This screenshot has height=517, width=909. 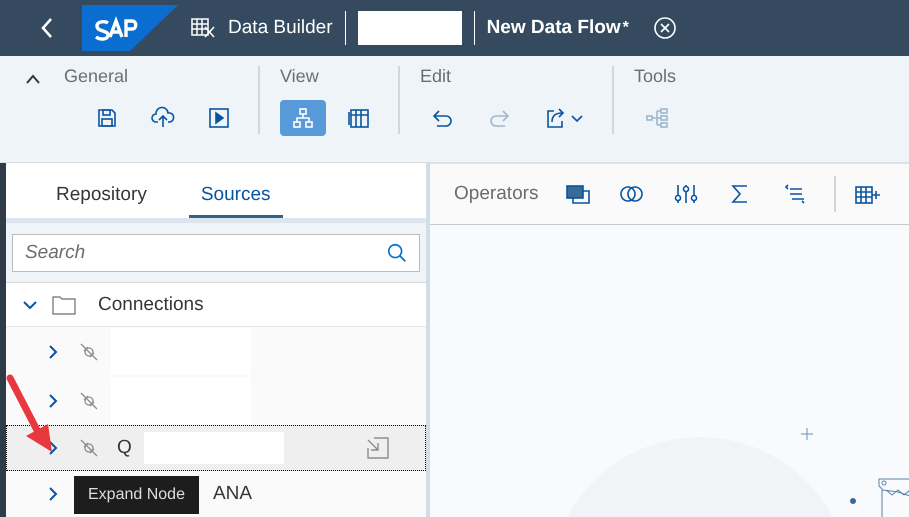 What do you see at coordinates (136, 495) in the screenshot?
I see `tooltip: Expand Node` at bounding box center [136, 495].